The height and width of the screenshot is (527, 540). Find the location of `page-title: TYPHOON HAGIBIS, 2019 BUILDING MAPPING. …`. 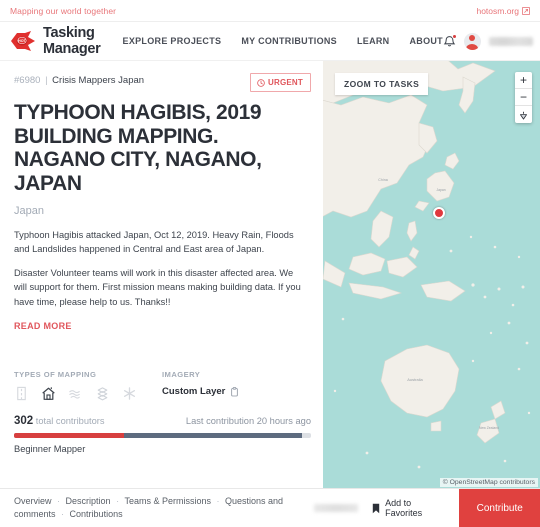

page-title: TYPHOON HAGIBIS, 2019 BUILDING MAPPING. … is located at coordinates (138, 148).